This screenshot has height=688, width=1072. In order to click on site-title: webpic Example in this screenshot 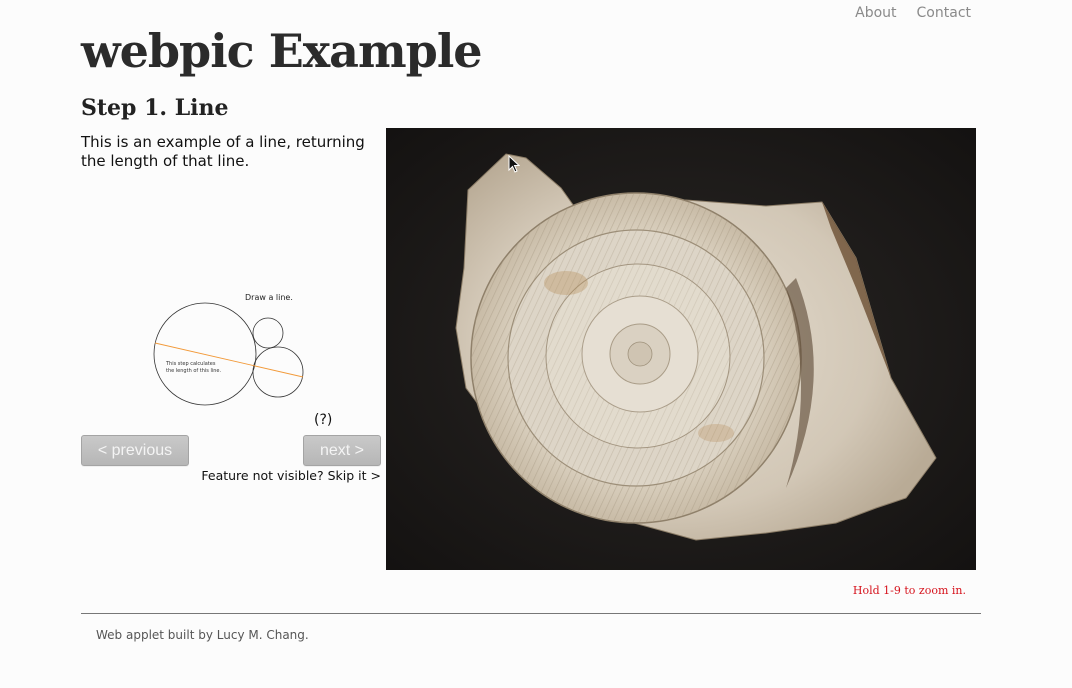, I will do `click(282, 51)`.